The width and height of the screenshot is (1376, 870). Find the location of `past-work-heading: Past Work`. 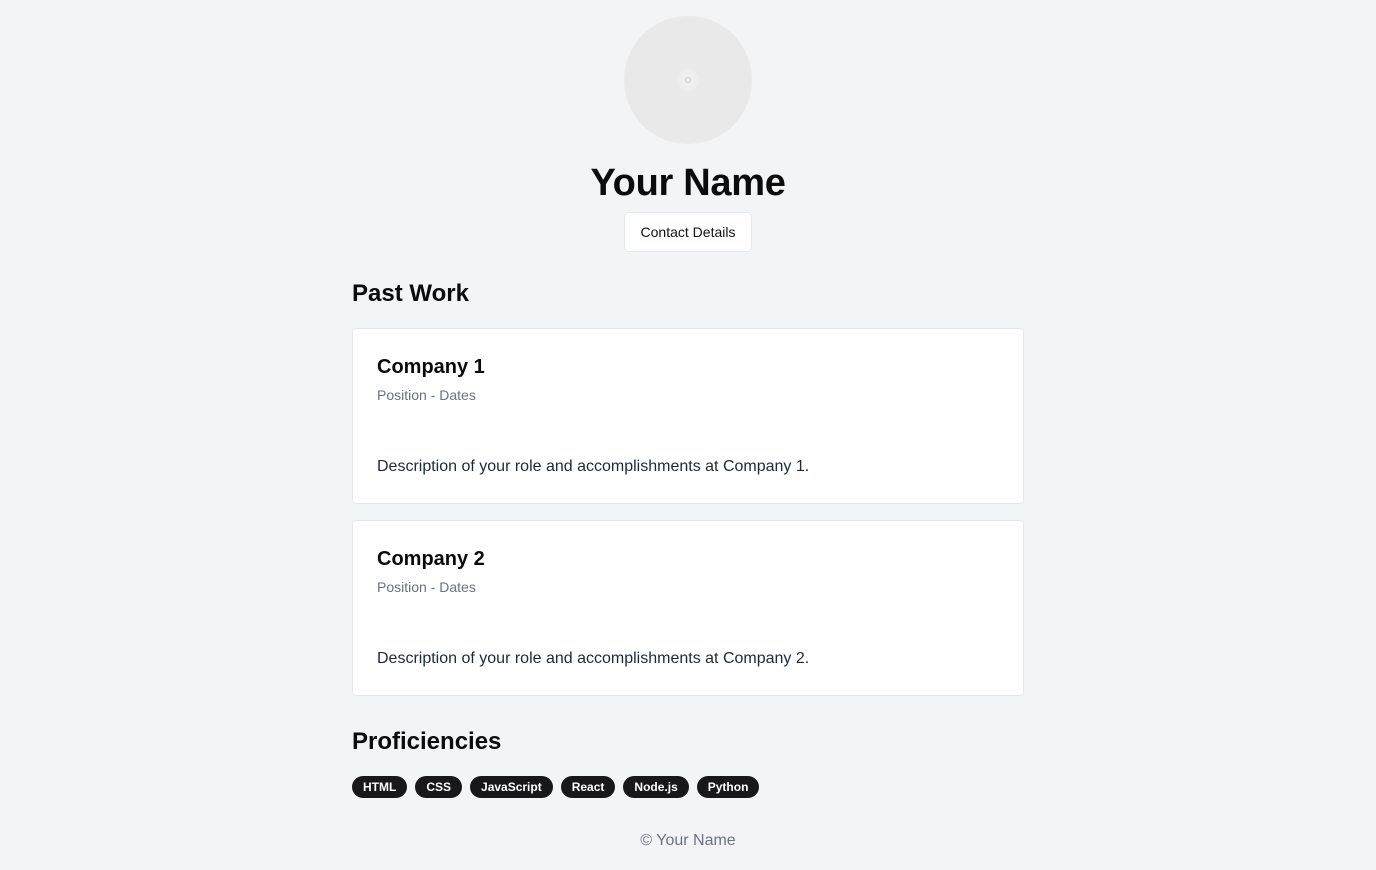

past-work-heading: Past Work is located at coordinates (410, 293).